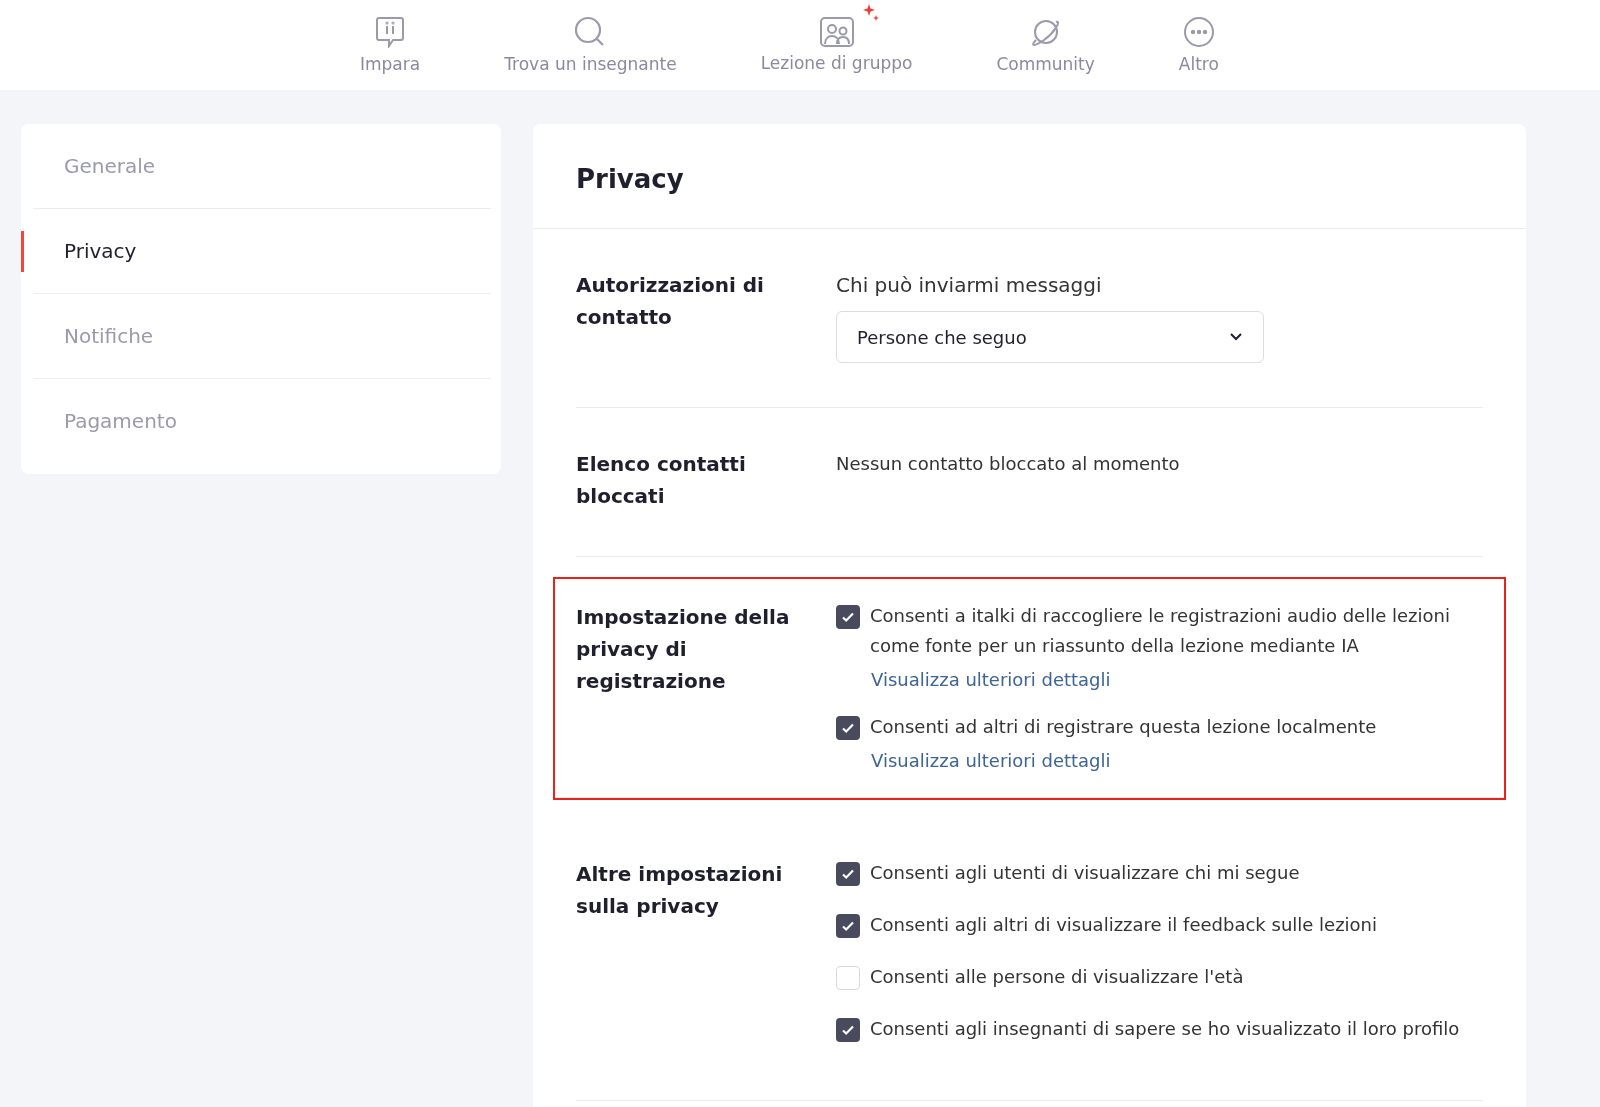  What do you see at coordinates (256, 166) in the screenshot?
I see `sidebar-item: Generale` at bounding box center [256, 166].